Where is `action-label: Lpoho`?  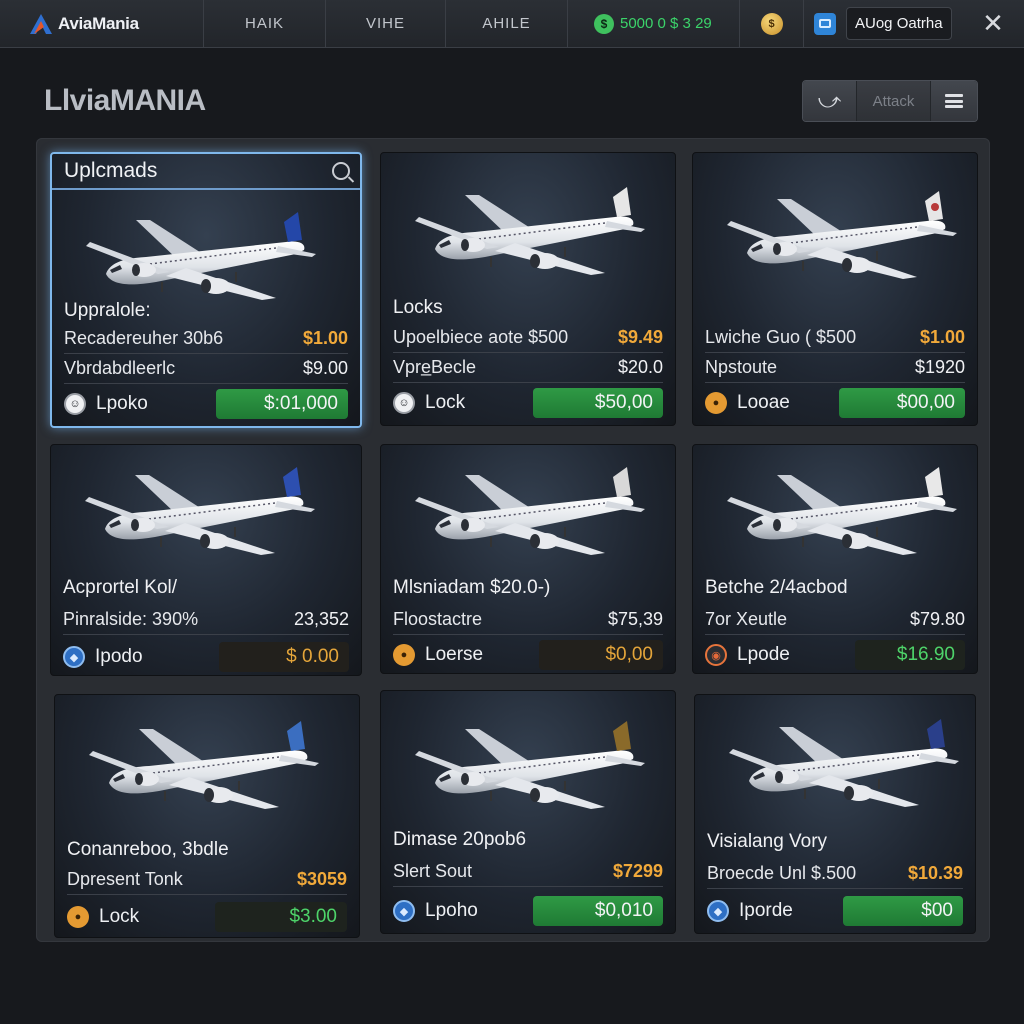 action-label: Lpoho is located at coordinates (451, 910).